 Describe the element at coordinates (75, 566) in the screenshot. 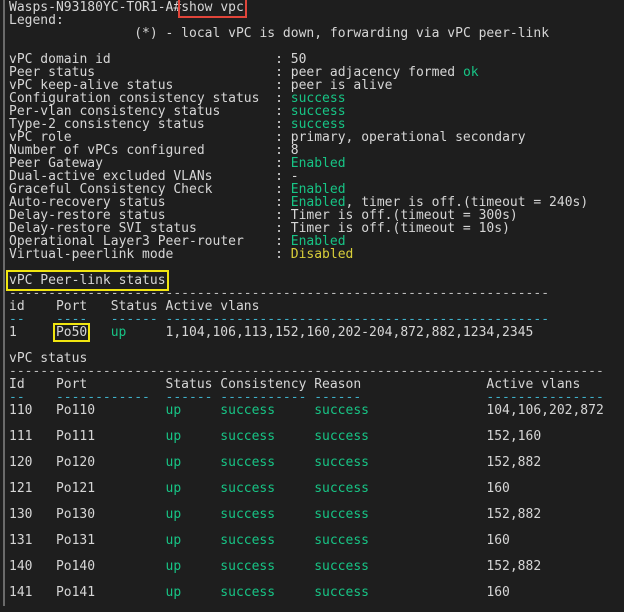

I see `cell-port: Po140` at that location.